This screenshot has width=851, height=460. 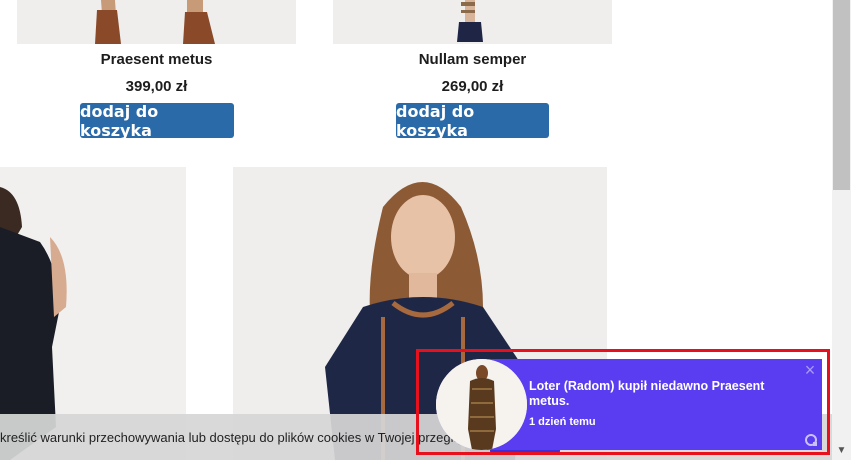 I want to click on product-name: Nullam semper, so click(x=472, y=59).